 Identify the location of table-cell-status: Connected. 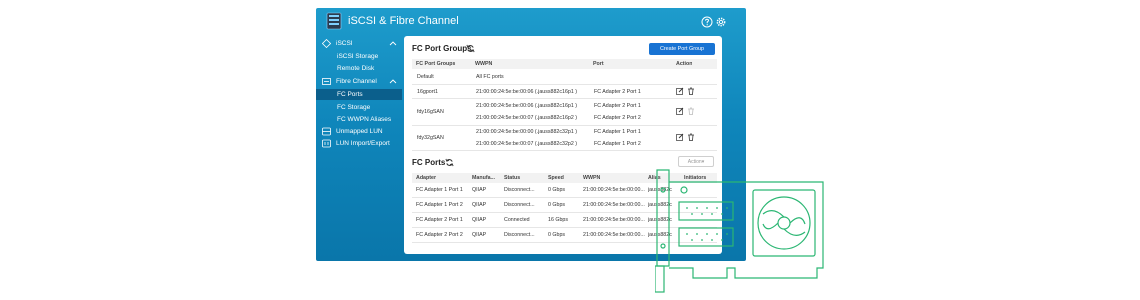
(517, 220).